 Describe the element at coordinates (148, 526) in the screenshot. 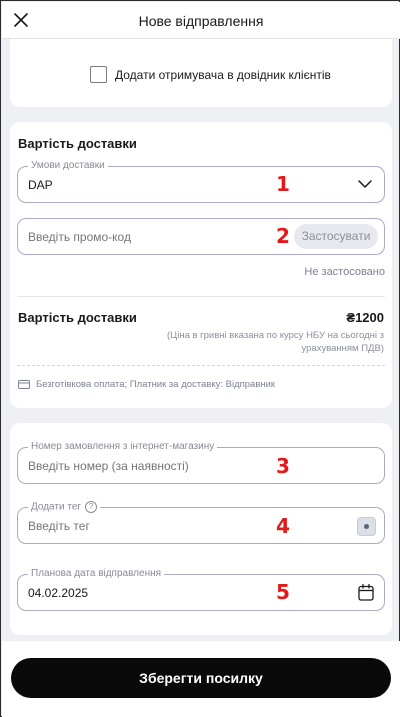

I see `tag-input` at that location.